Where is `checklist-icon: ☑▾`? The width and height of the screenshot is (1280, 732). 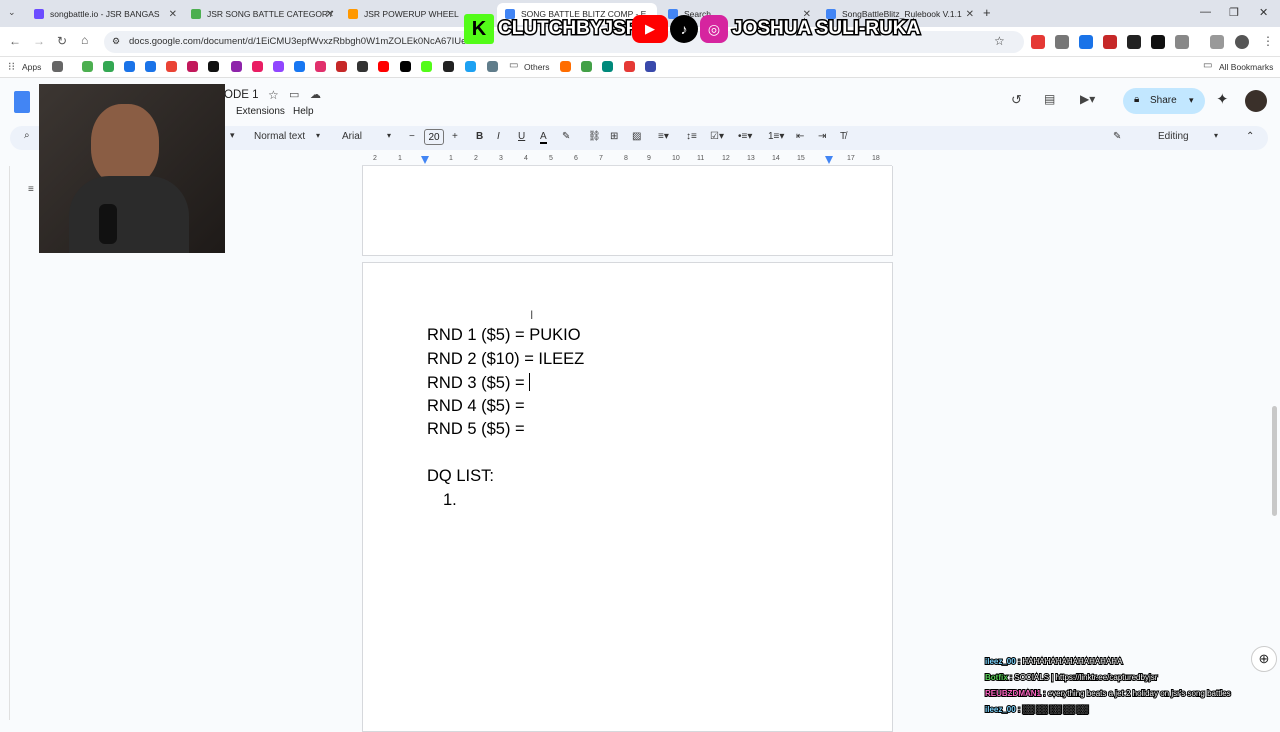
checklist-icon: ☑▾ is located at coordinates (717, 136).